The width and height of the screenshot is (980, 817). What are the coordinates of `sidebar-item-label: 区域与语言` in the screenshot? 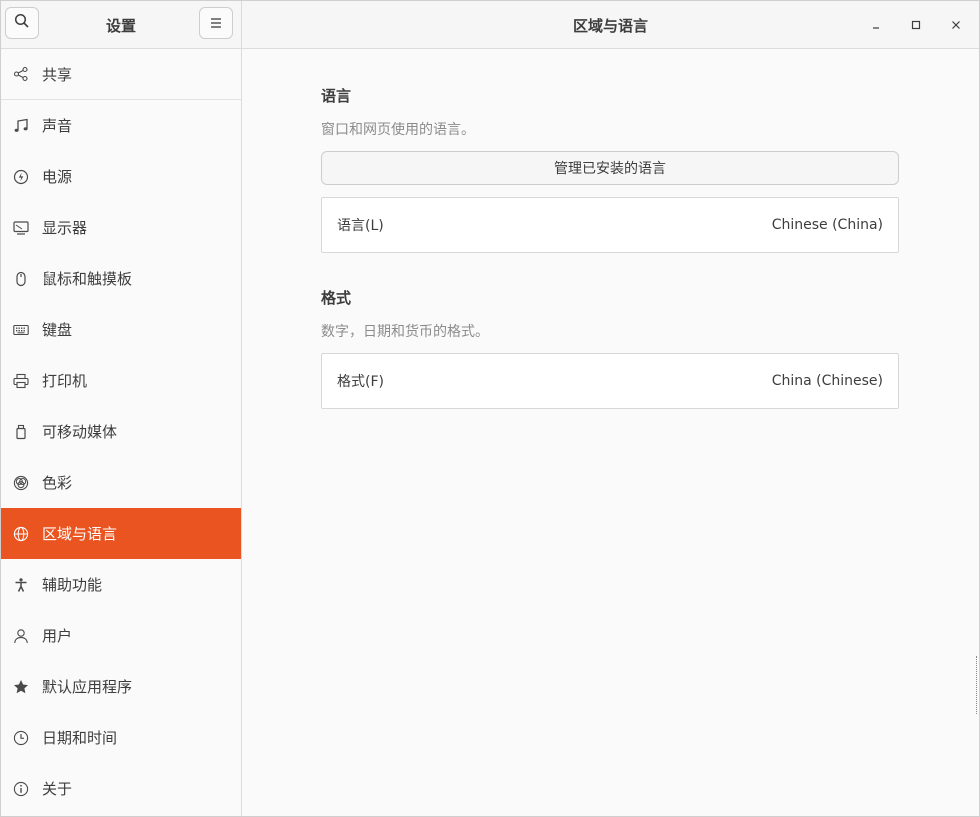 It's located at (80, 534).